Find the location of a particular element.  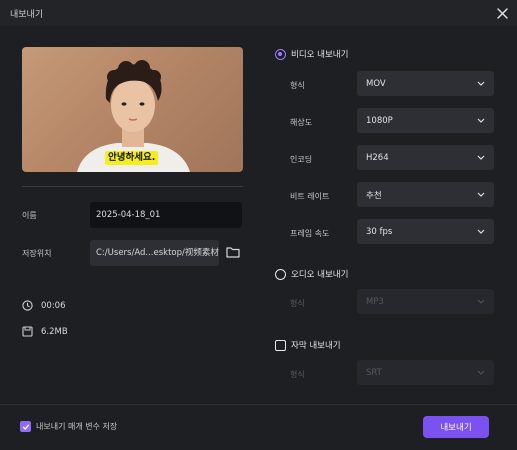

divider is located at coordinates (132, 186).